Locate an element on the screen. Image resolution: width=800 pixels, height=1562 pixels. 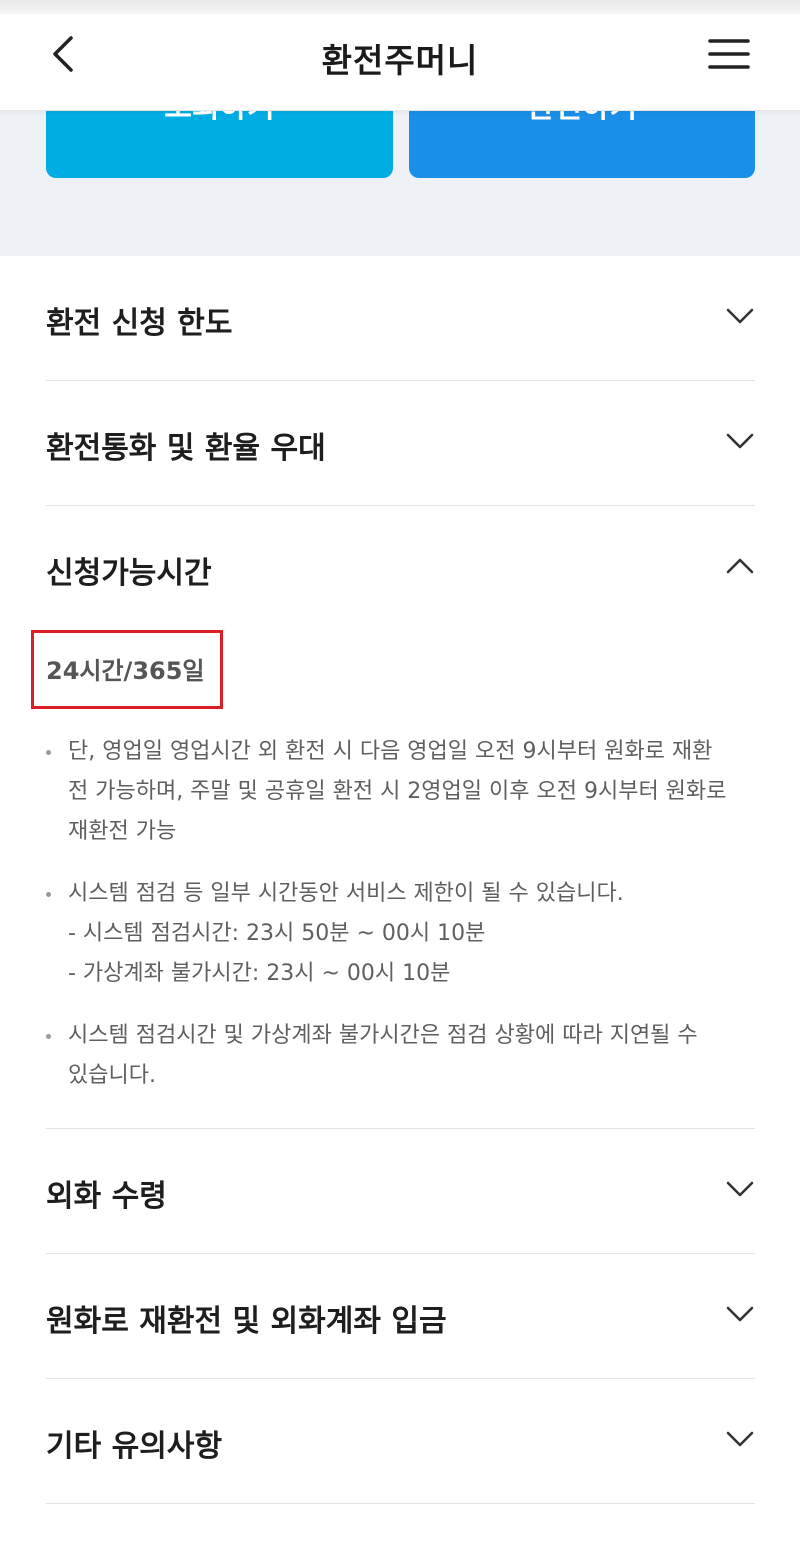
accordion-header: 원화로 재환전 및 외화계좌 입금 is located at coordinates (400, 1316).